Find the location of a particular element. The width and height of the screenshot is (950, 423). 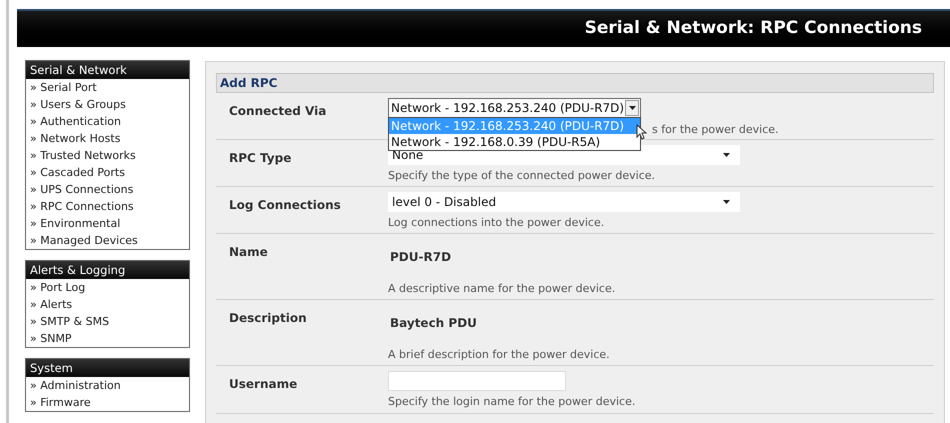

help-text: Log connections into the power device. is located at coordinates (497, 223).